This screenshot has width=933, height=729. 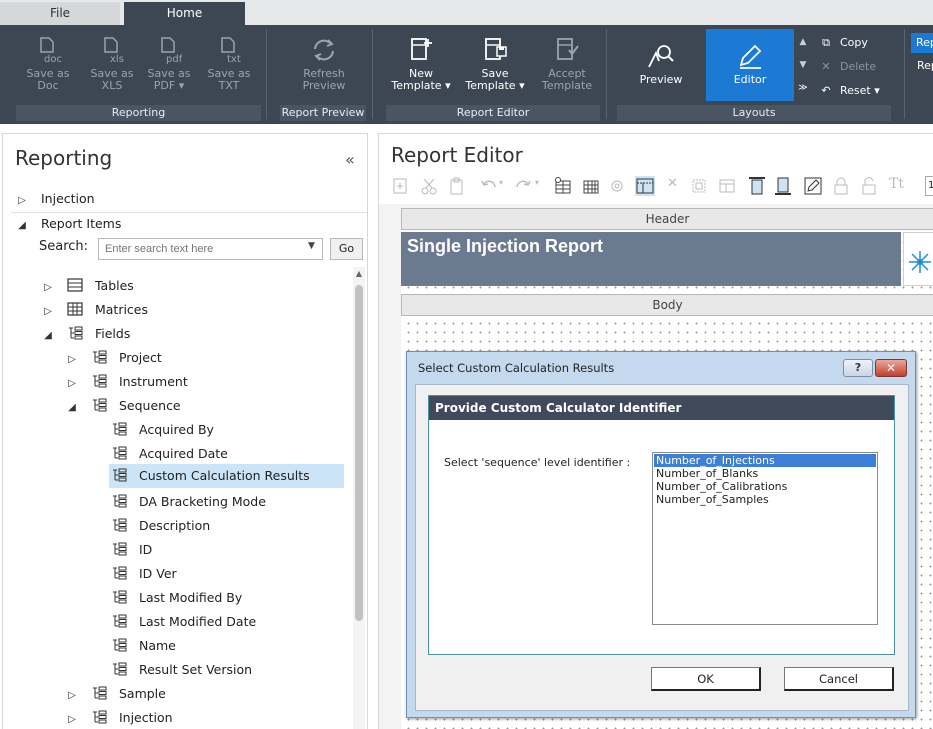 I want to click on edit-pencil-icon, so click(x=813, y=186).